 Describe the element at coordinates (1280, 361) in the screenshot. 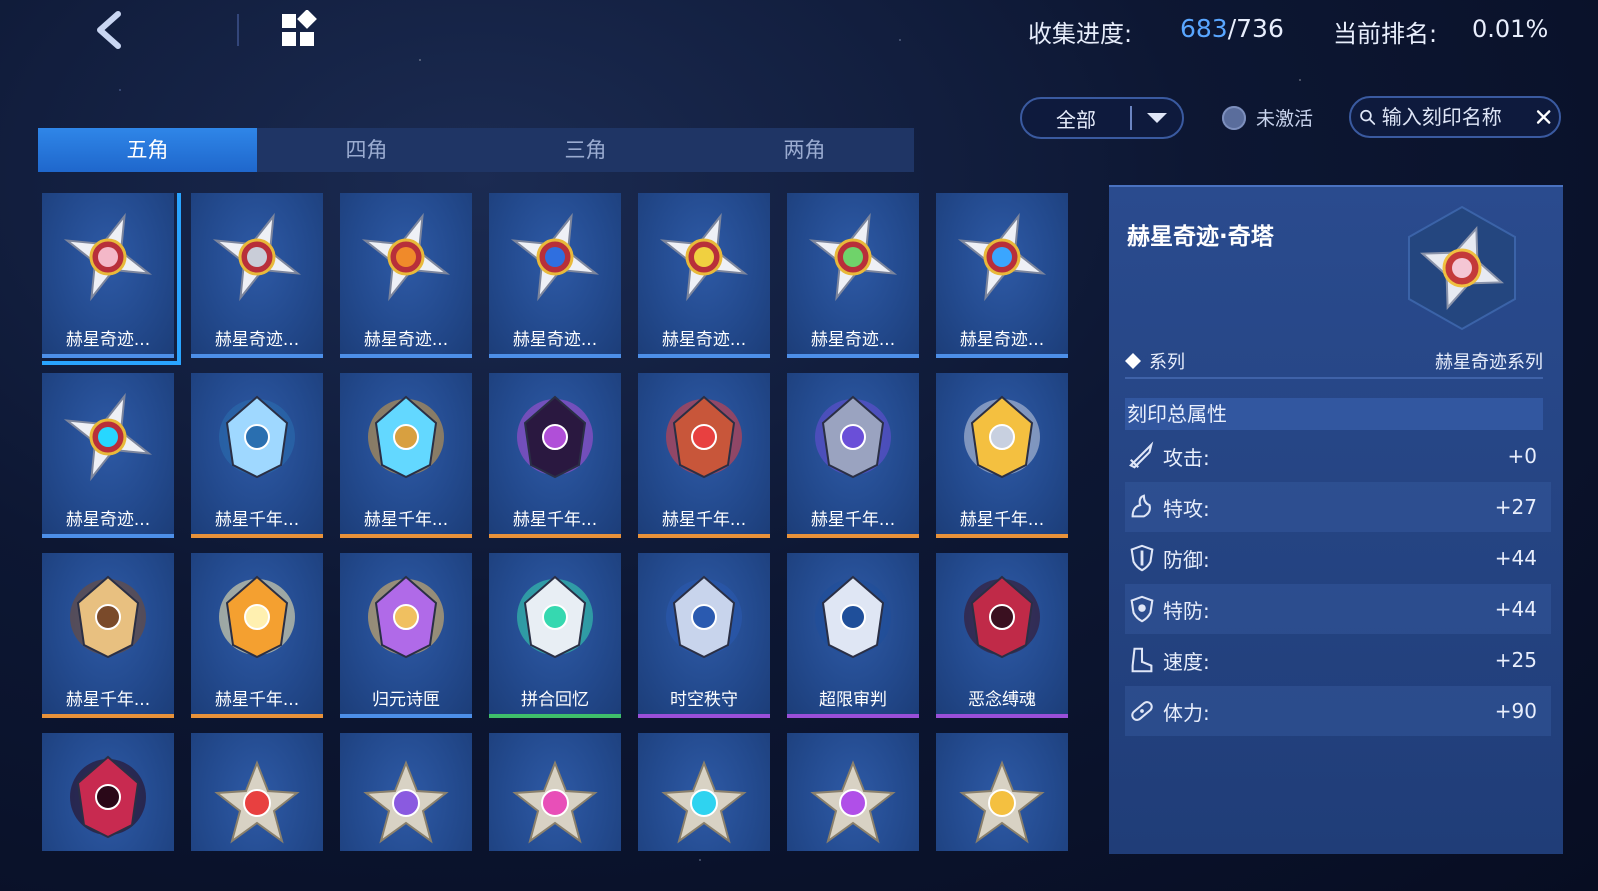

I see `series-key: 系列` at that location.